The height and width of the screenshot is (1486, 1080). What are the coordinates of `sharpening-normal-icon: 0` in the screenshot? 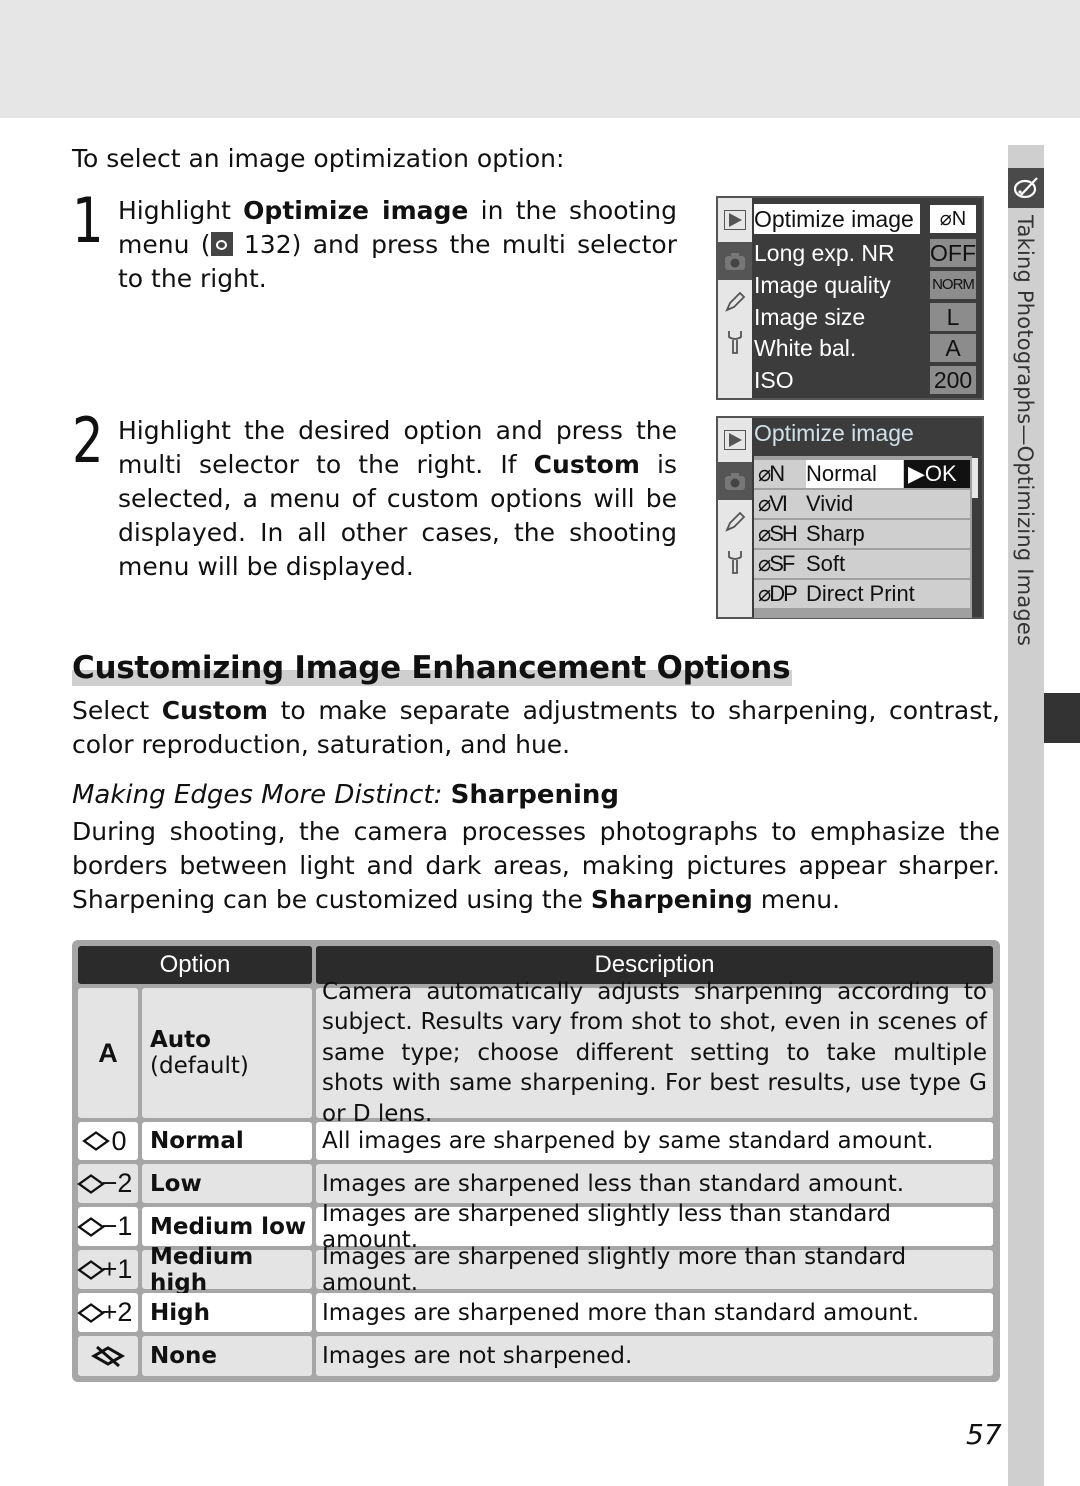 It's located at (108, 1141).